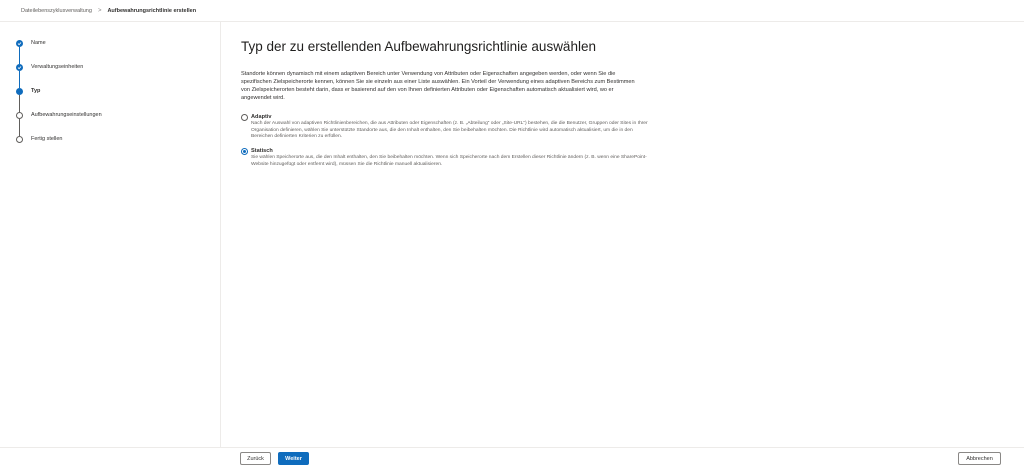 The image size is (1024, 467). What do you see at coordinates (57, 67) in the screenshot?
I see `step-label: Verwaltungseinheiten` at bounding box center [57, 67].